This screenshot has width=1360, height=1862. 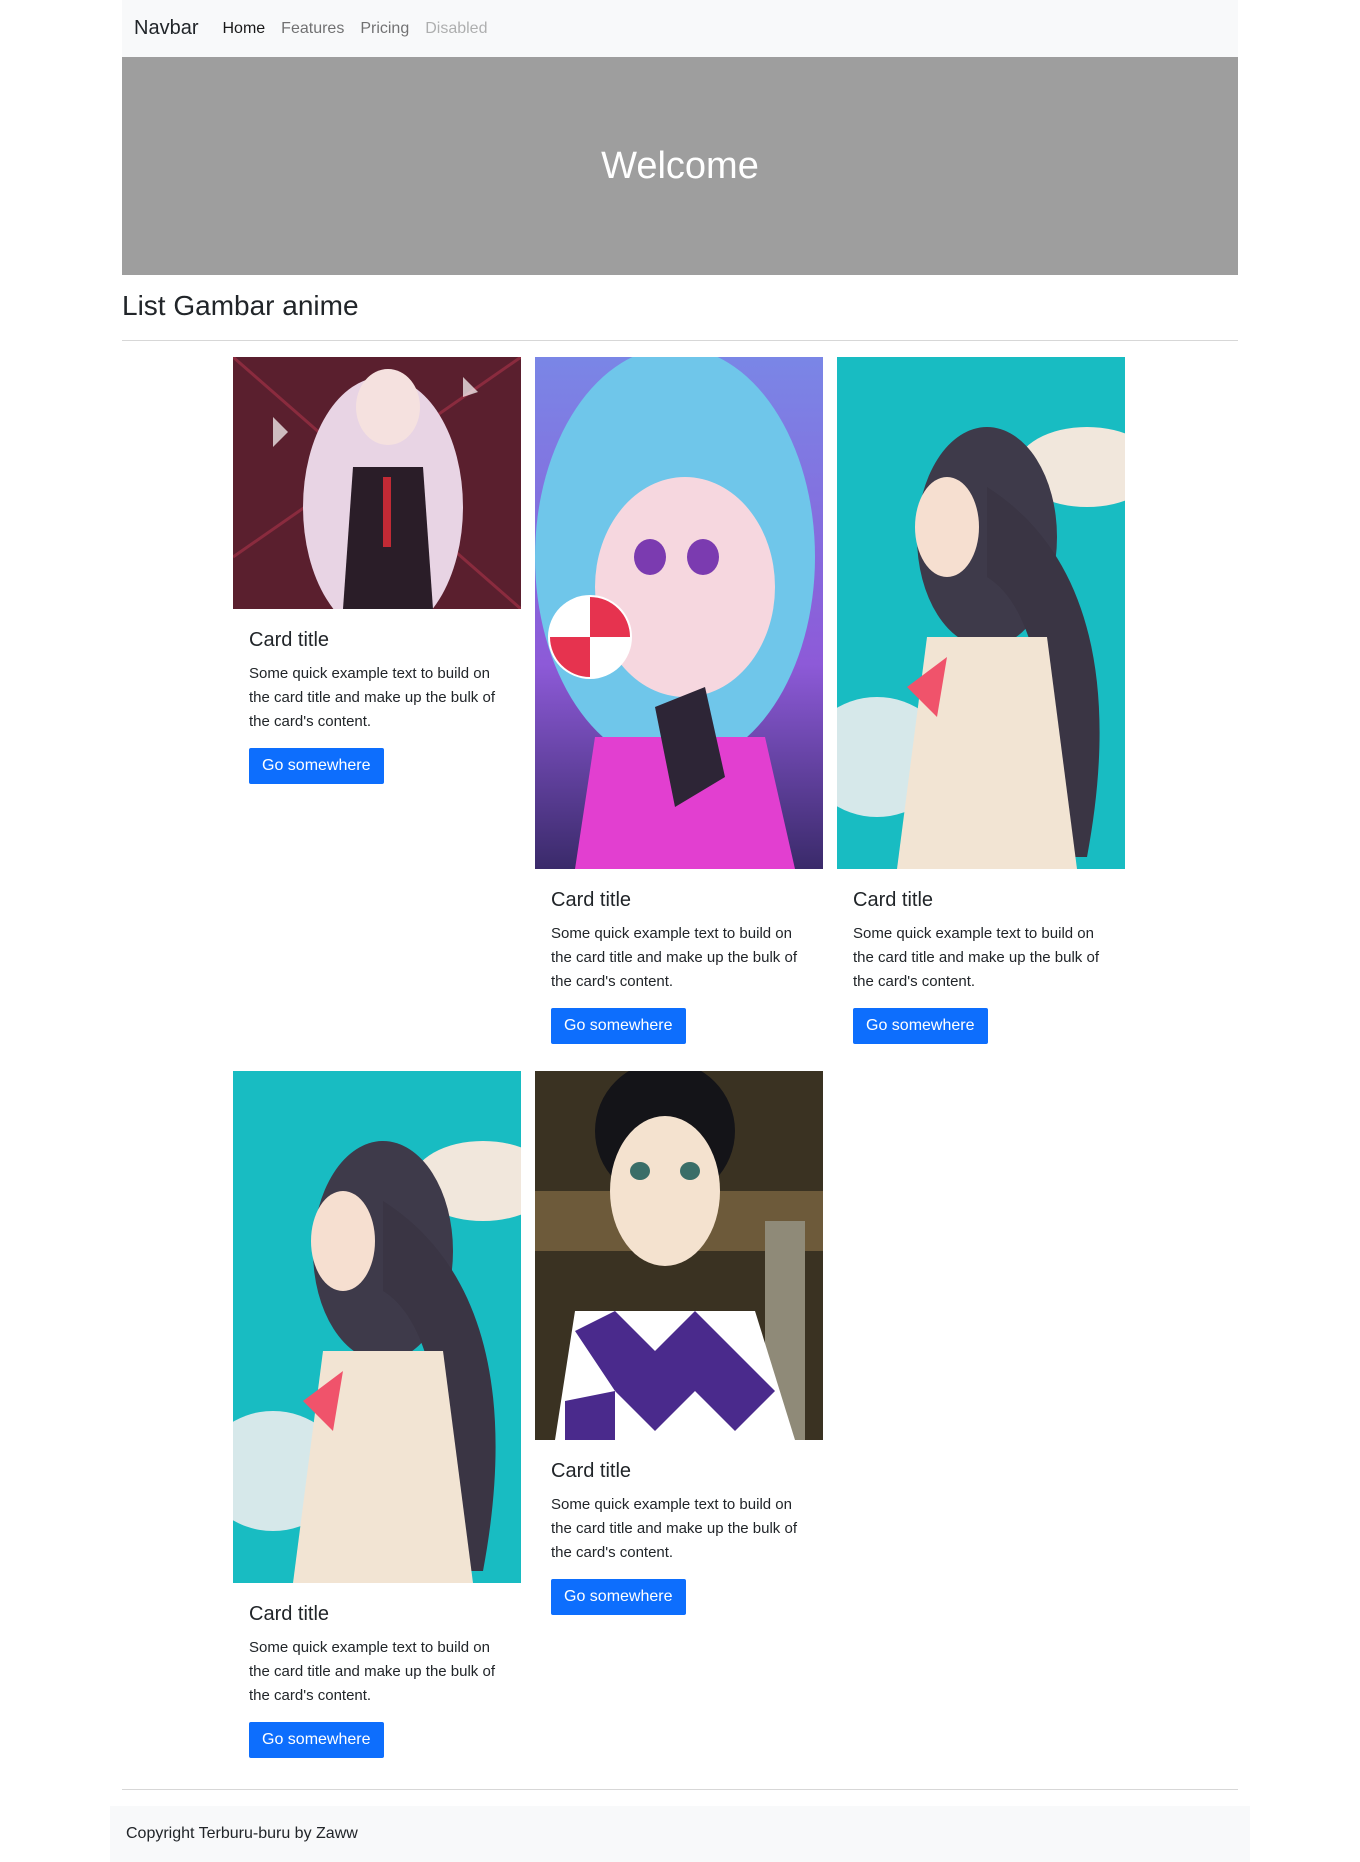 I want to click on card-image-anime-girl-checkered-kimono, so click(x=679, y=1255).